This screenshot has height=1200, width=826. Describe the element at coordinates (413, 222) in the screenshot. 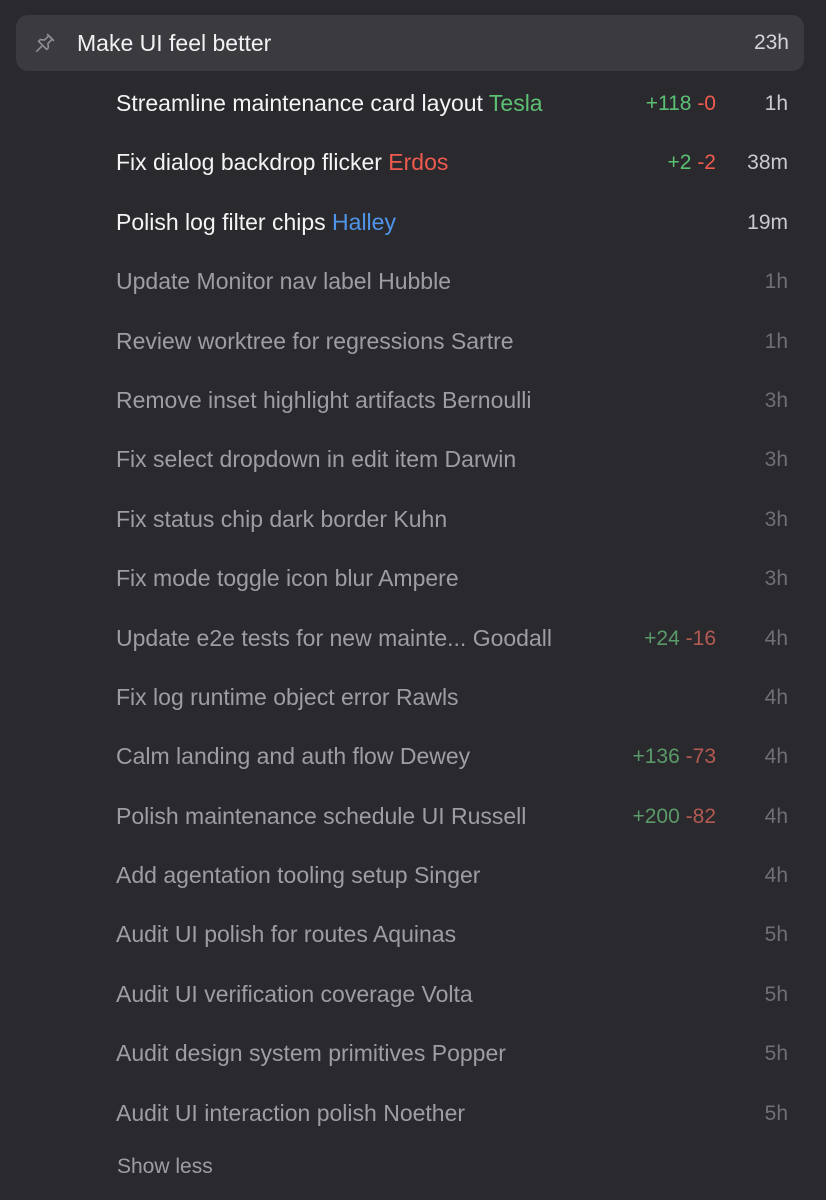

I see `task-row: Polish log filter chips Halley 19m` at that location.